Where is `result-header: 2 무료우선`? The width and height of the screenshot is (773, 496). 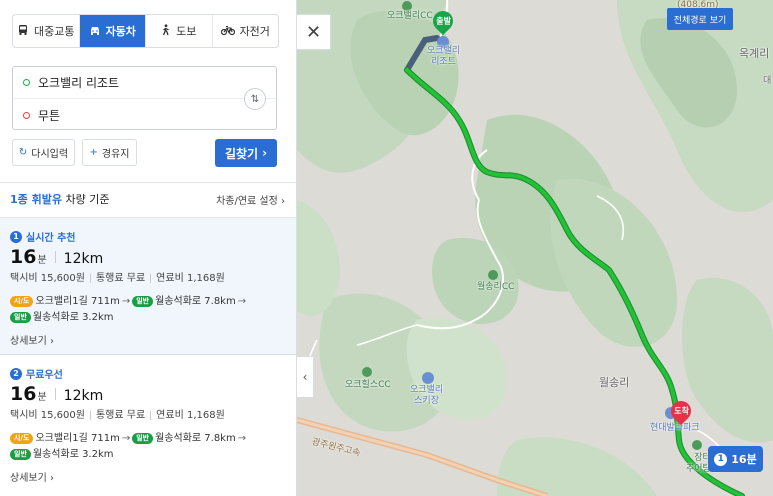
result-header: 2 무료우선 is located at coordinates (148, 373).